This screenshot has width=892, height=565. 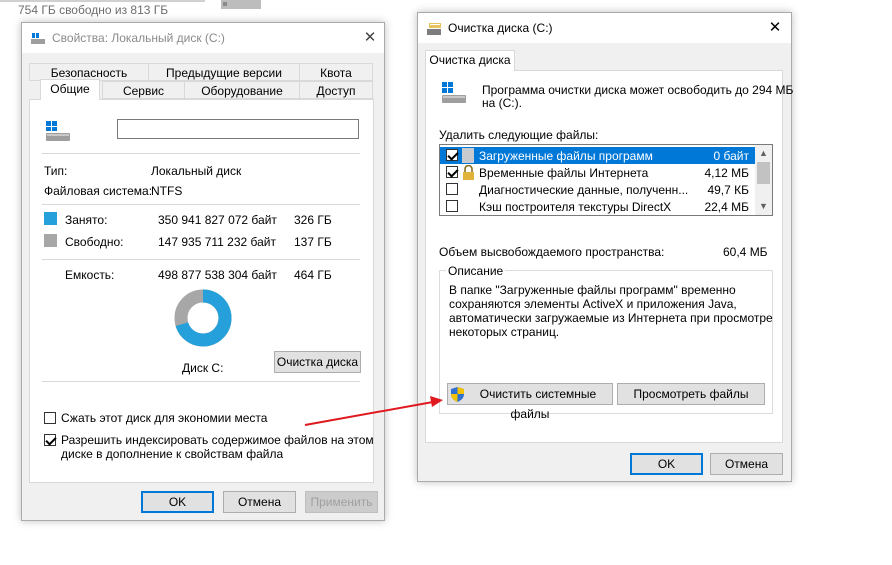 What do you see at coordinates (470, 60) in the screenshot?
I see `tab-disk-cleanup: Очистка диска` at bounding box center [470, 60].